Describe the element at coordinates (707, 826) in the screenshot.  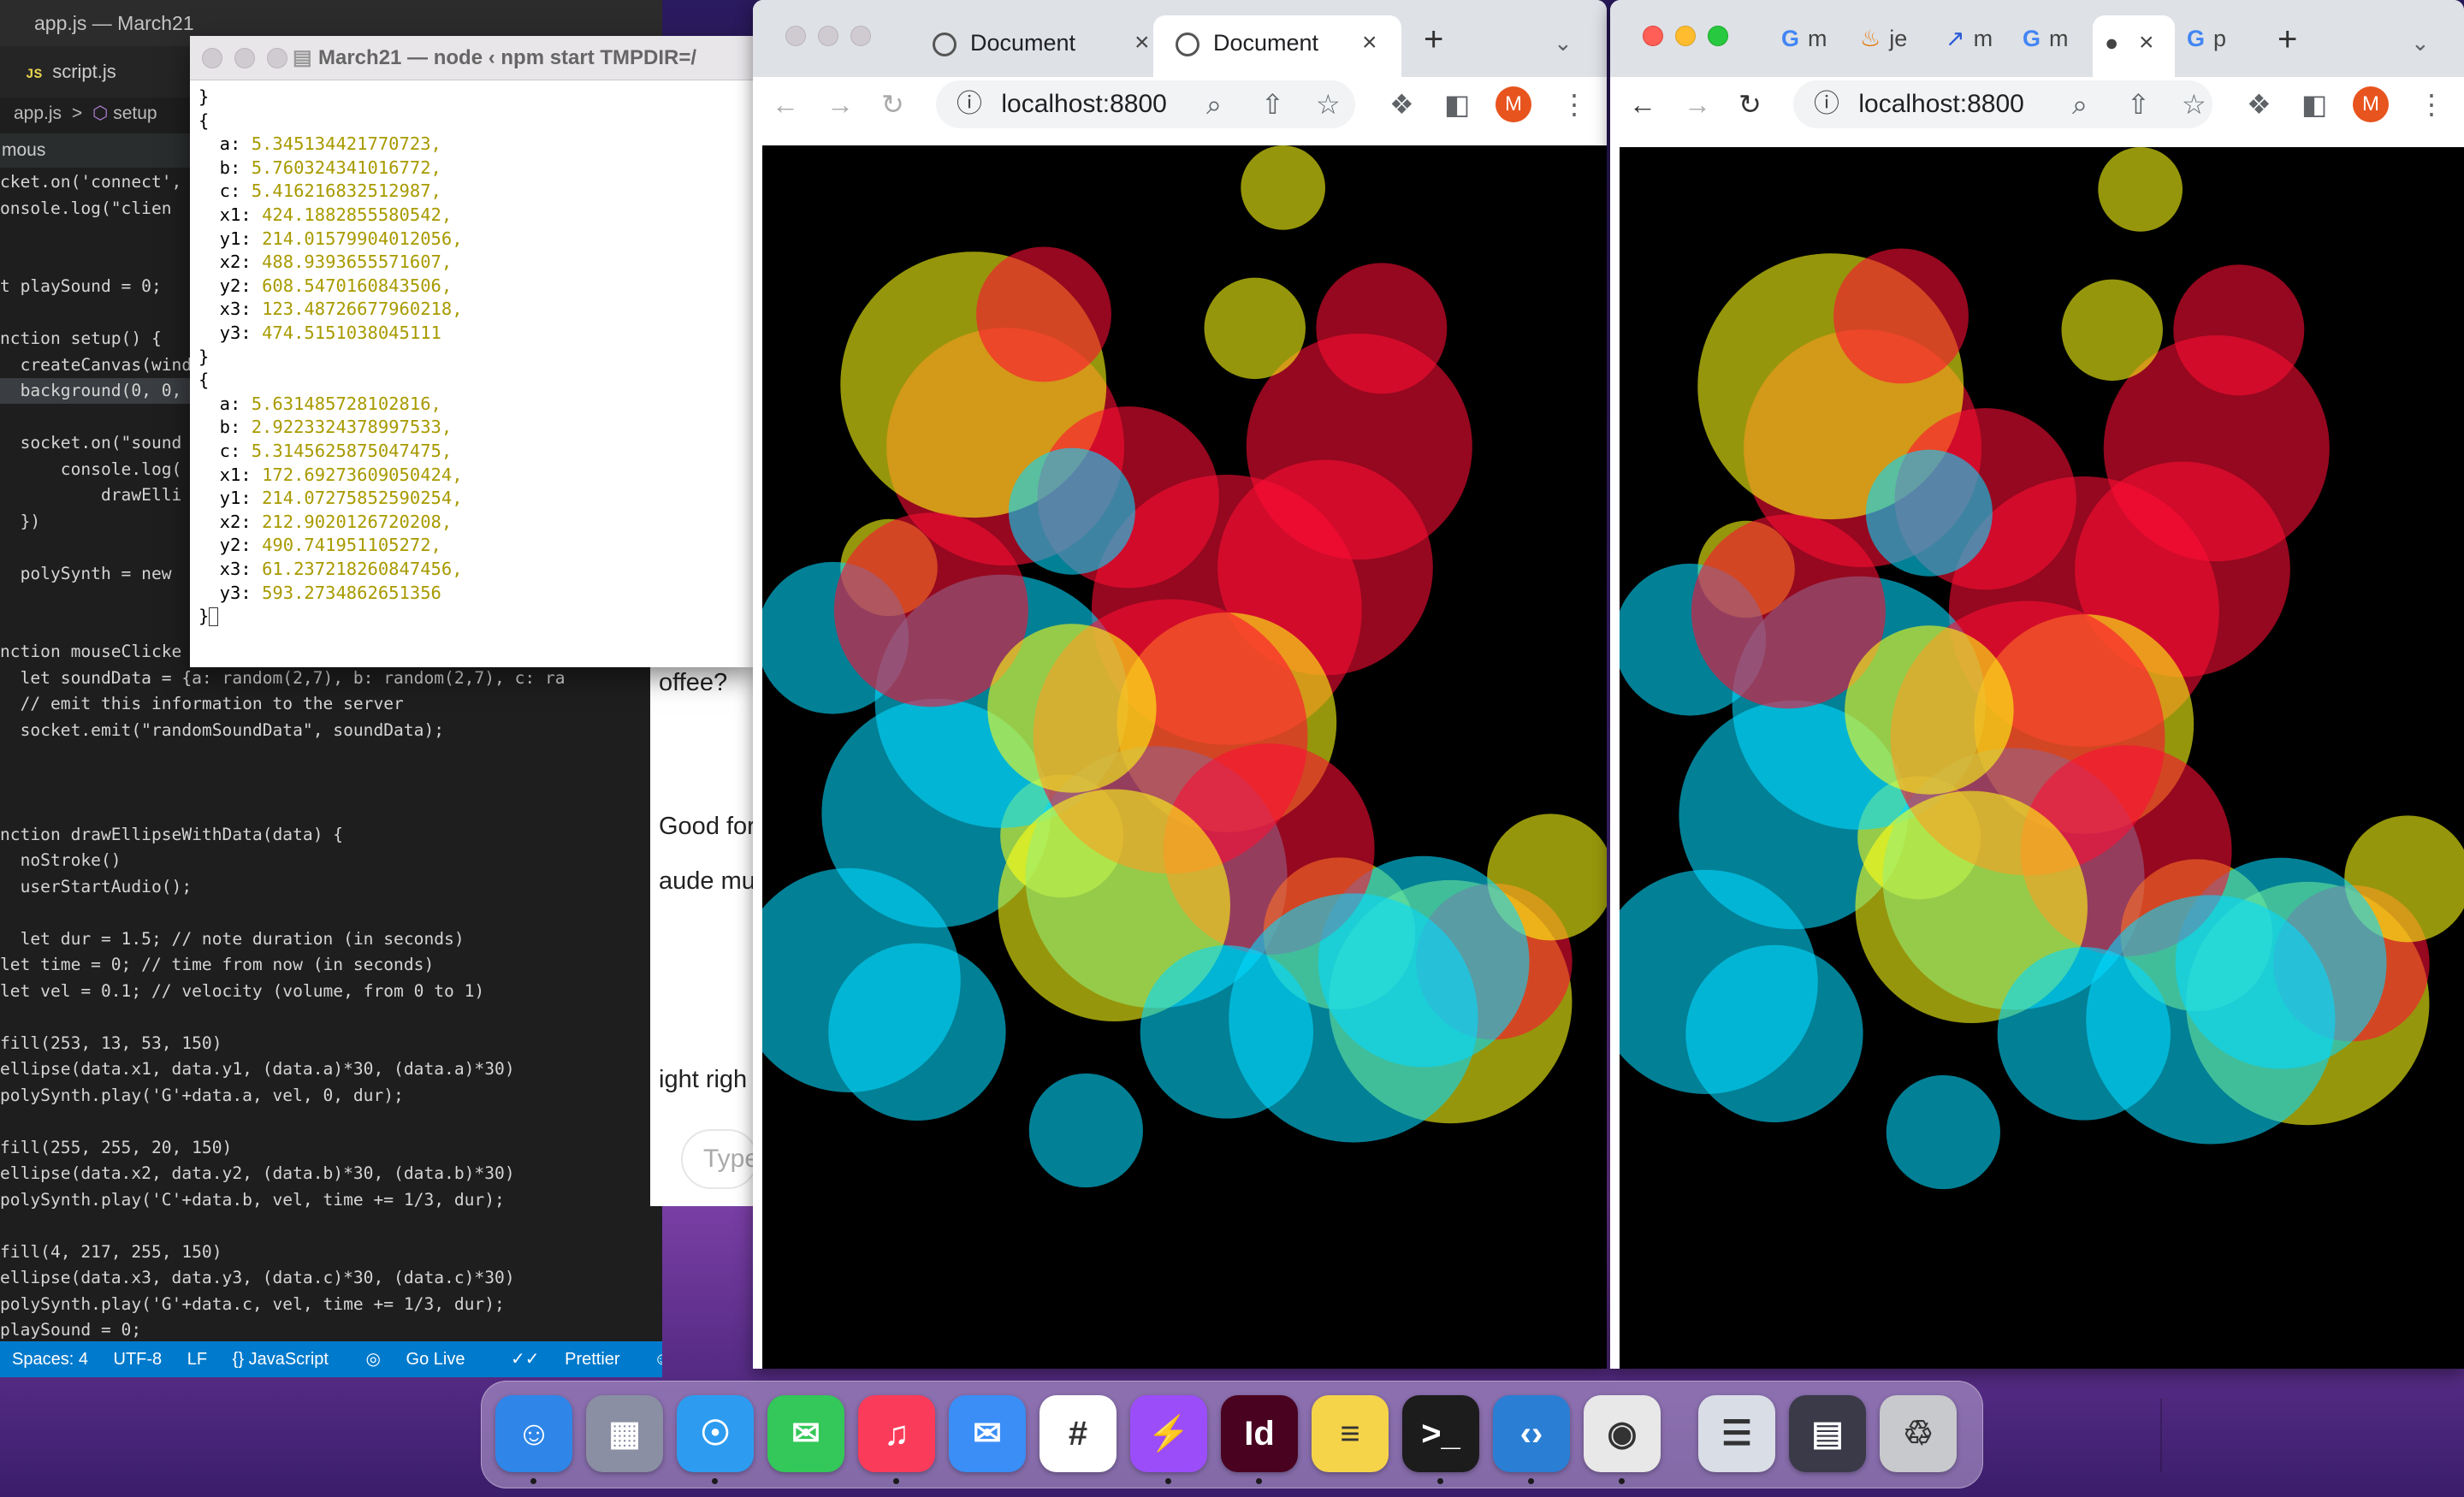
I see `chat-message: Good for` at that location.